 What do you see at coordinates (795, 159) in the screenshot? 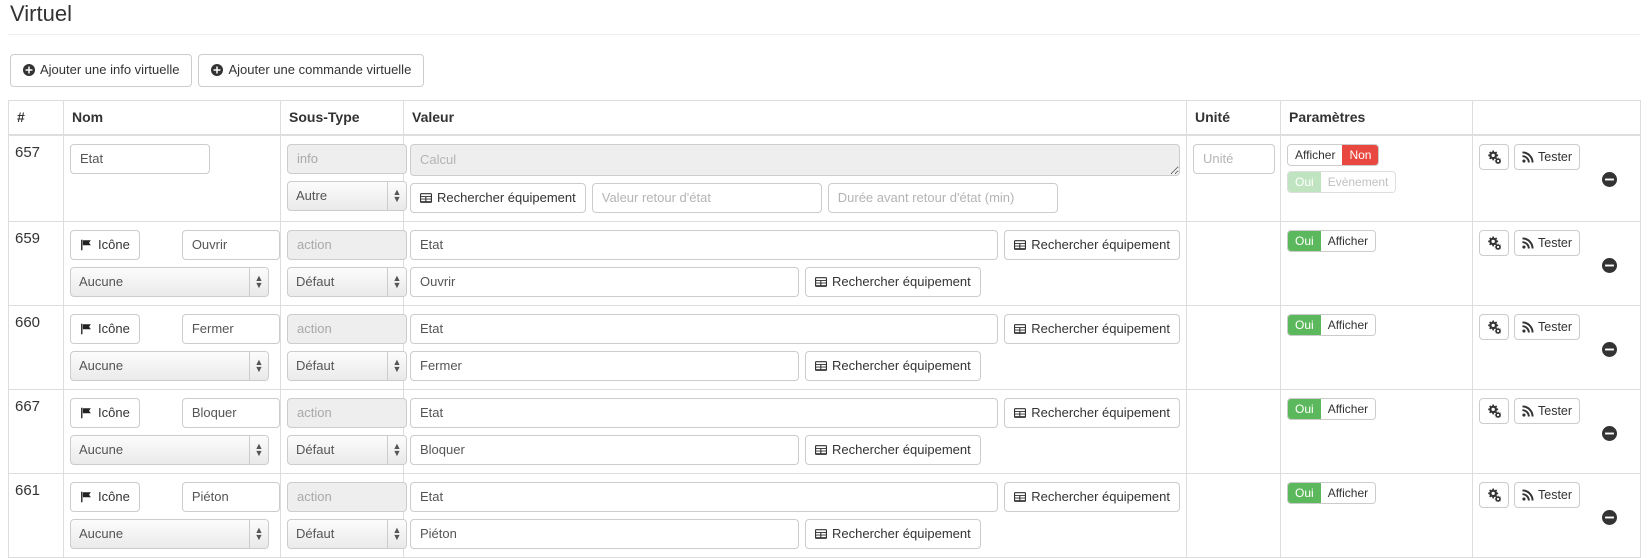
I see `calcul-textarea` at bounding box center [795, 159].